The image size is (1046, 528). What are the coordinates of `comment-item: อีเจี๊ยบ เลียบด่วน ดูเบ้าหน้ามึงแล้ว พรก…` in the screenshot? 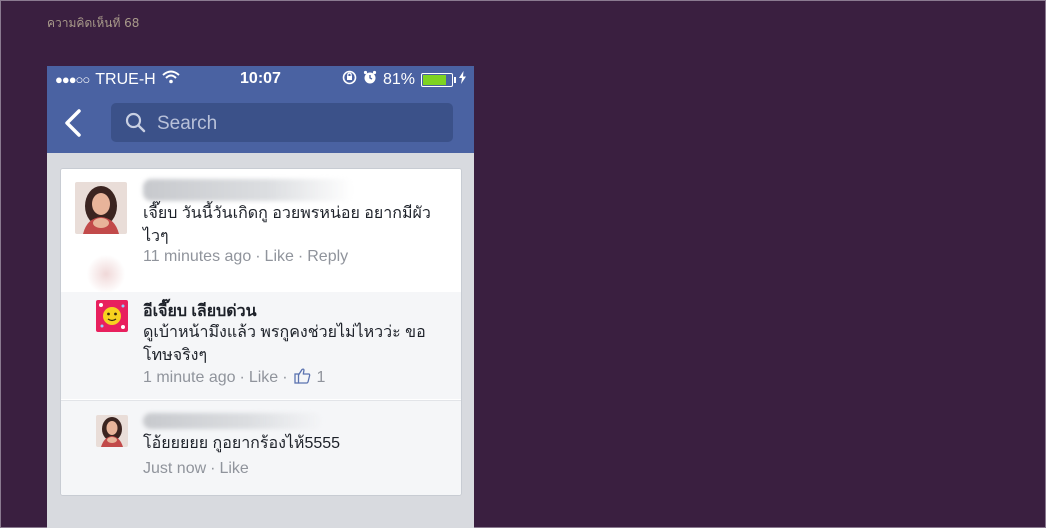 It's located at (261, 345).